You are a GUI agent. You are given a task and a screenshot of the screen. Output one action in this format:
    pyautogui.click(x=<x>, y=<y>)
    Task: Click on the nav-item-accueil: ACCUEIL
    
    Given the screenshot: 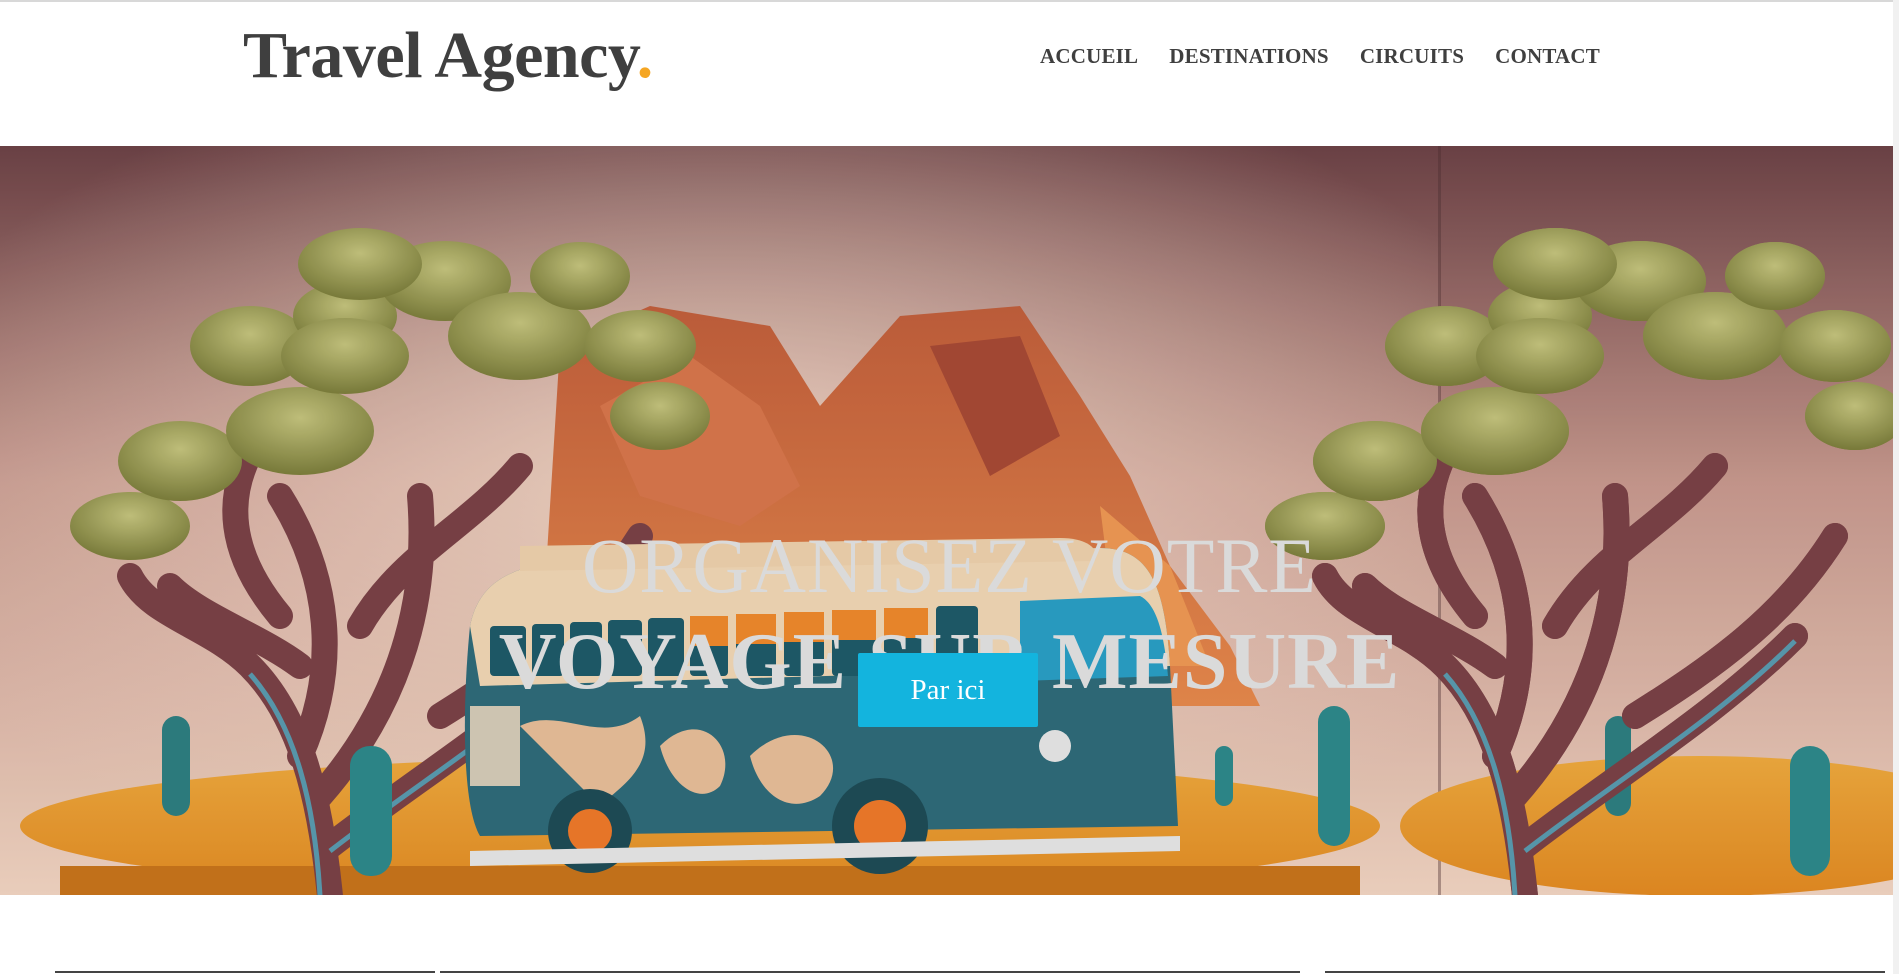 What is the action you would take?
    pyautogui.click(x=1089, y=56)
    